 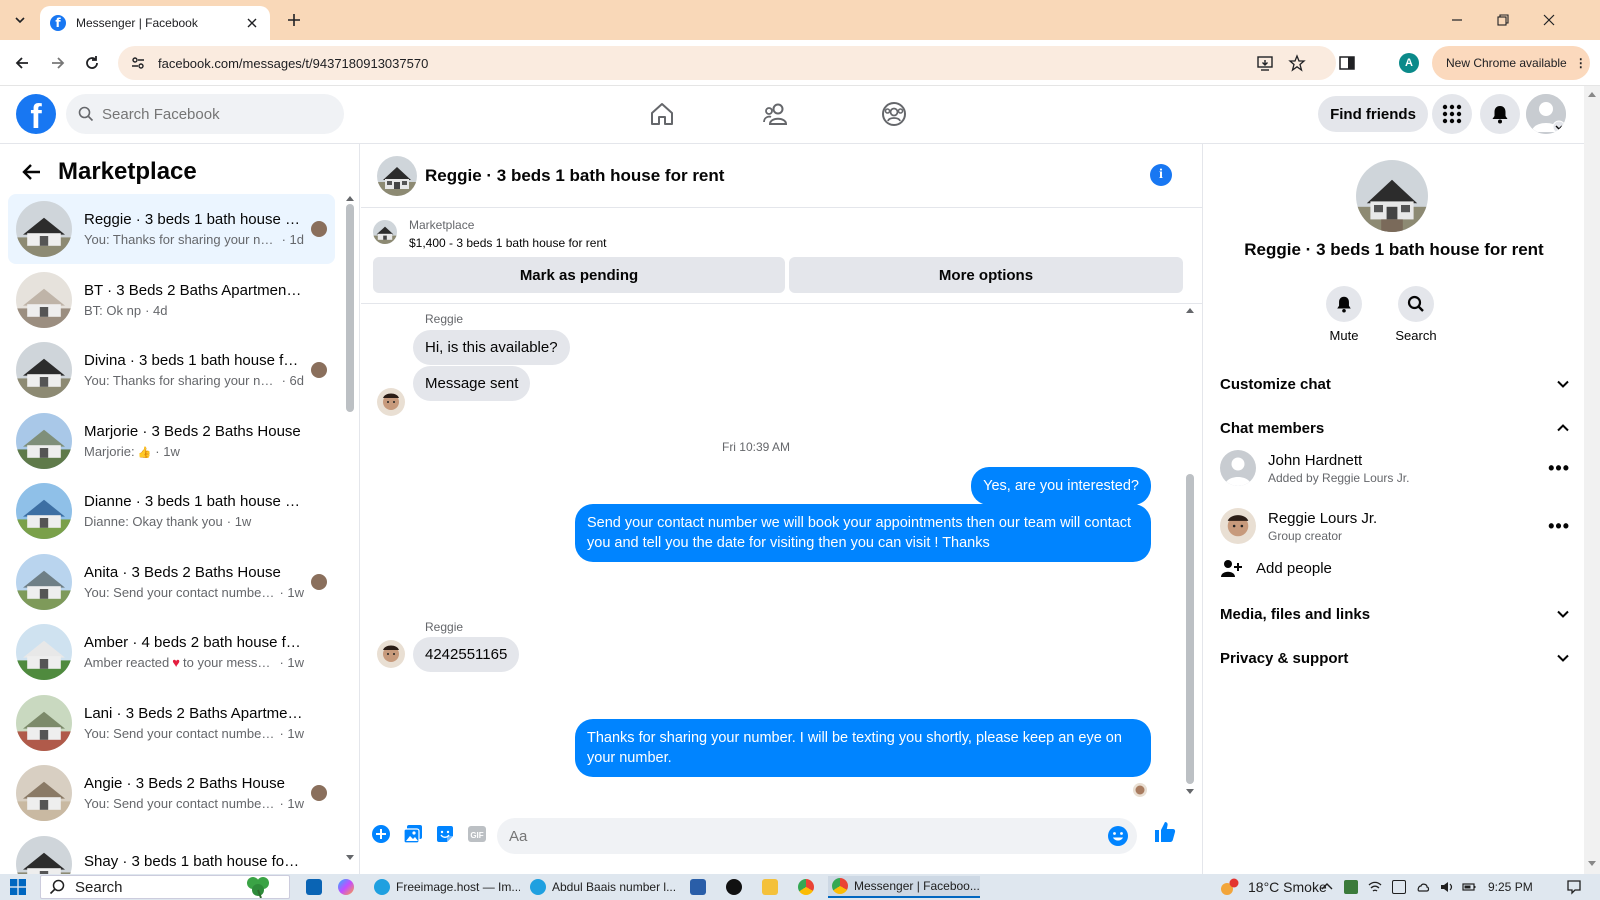 I want to click on device-icon, so click(x=1399, y=887).